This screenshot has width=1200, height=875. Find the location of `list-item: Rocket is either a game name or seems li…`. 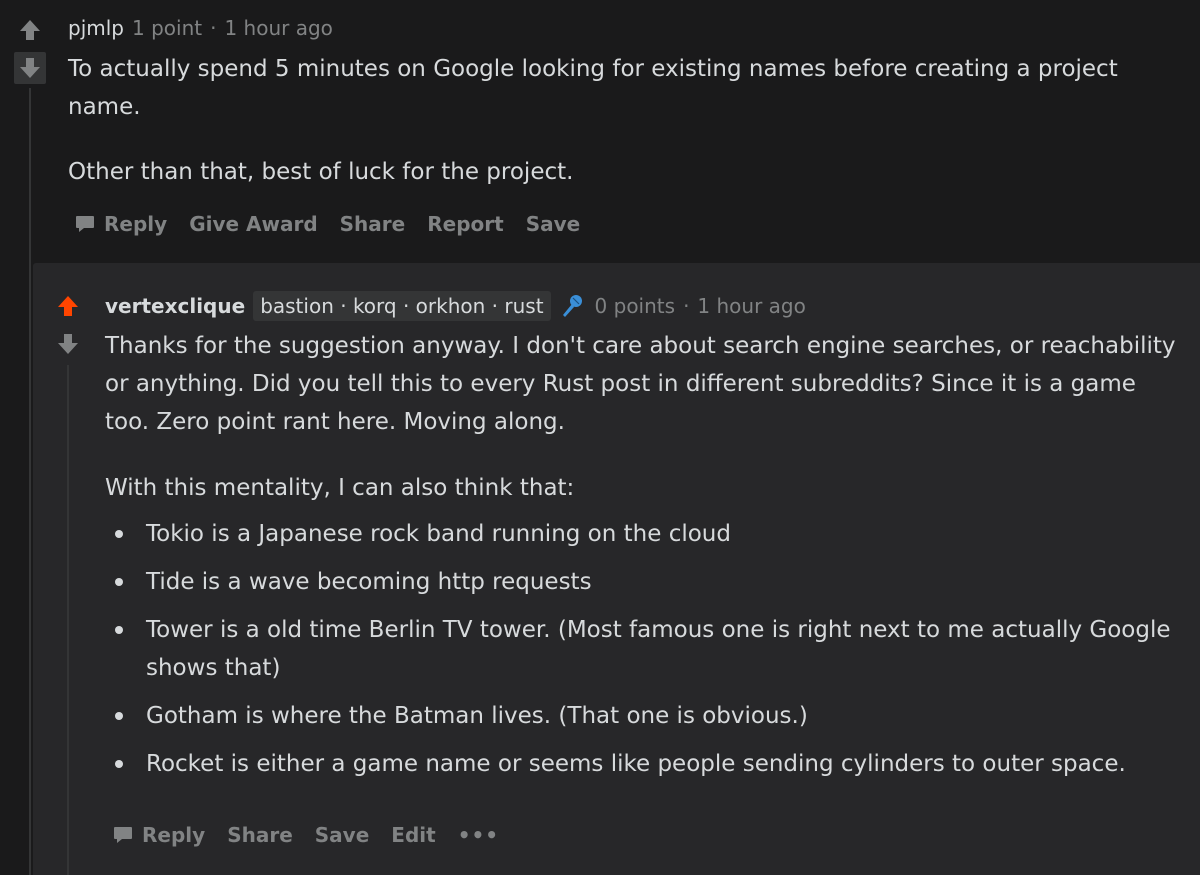

list-item: Rocket is either a game name or seems li… is located at coordinates (645, 764).